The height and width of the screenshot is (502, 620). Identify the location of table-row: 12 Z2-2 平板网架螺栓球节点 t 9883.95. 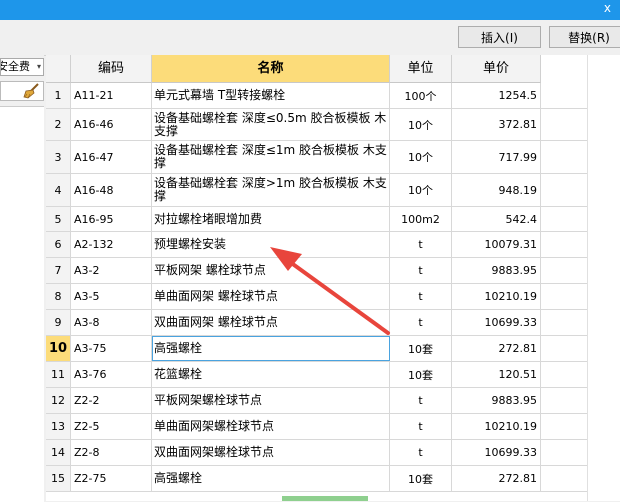
(333, 401).